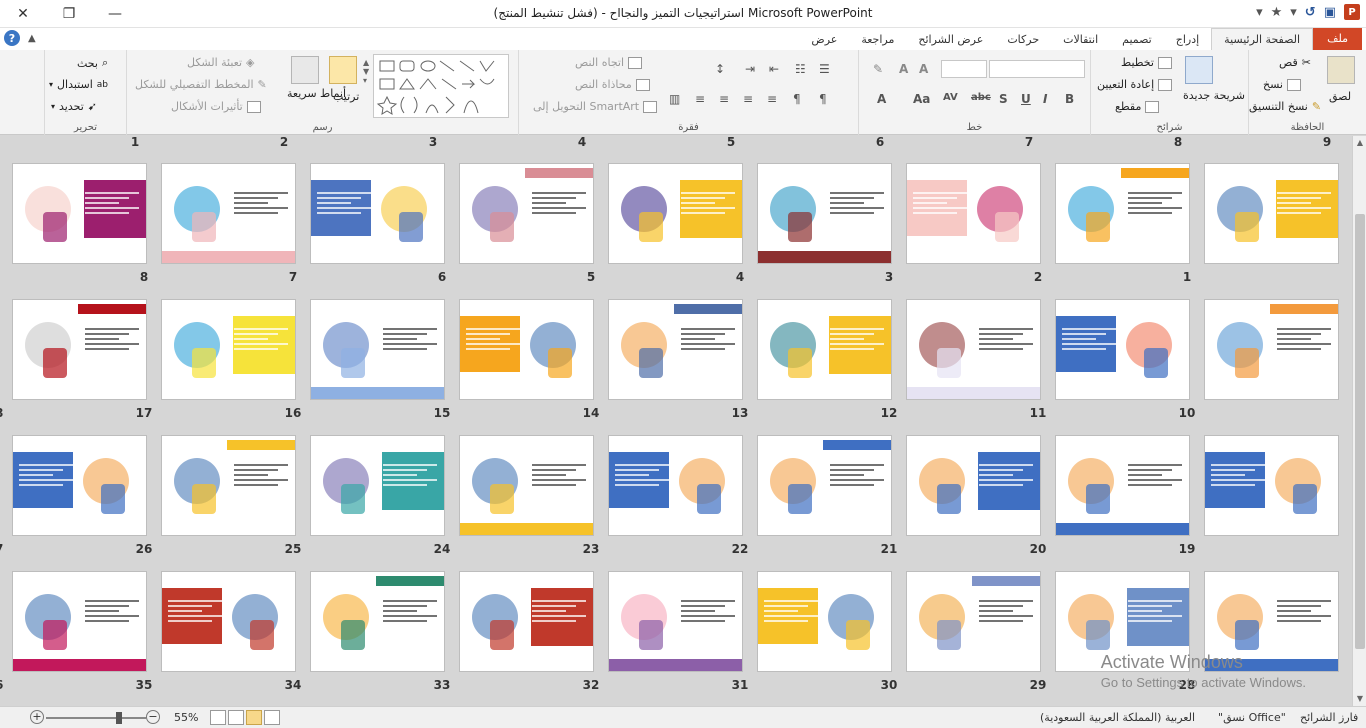 The image size is (1366, 728). I want to click on ltr-icon: ¶, so click(797, 99).